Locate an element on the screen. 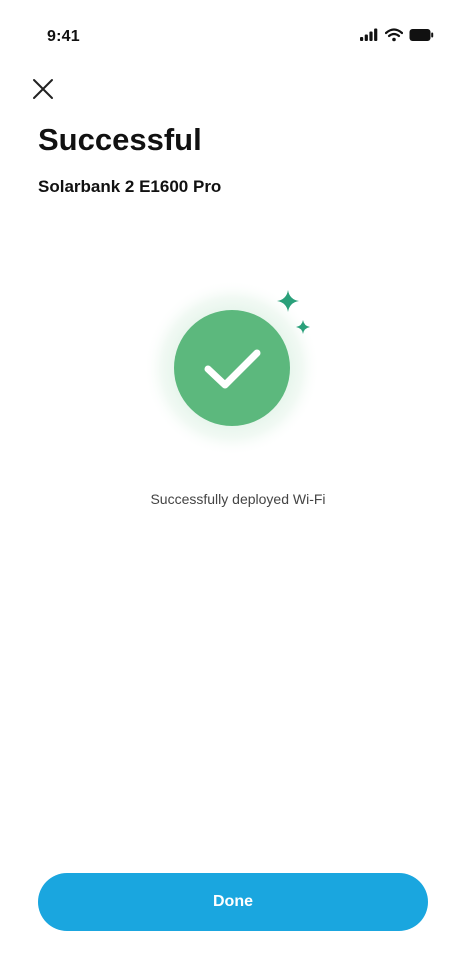 Image resolution: width=454 pixels, height=972 pixels. success-graphic is located at coordinates (234, 368).